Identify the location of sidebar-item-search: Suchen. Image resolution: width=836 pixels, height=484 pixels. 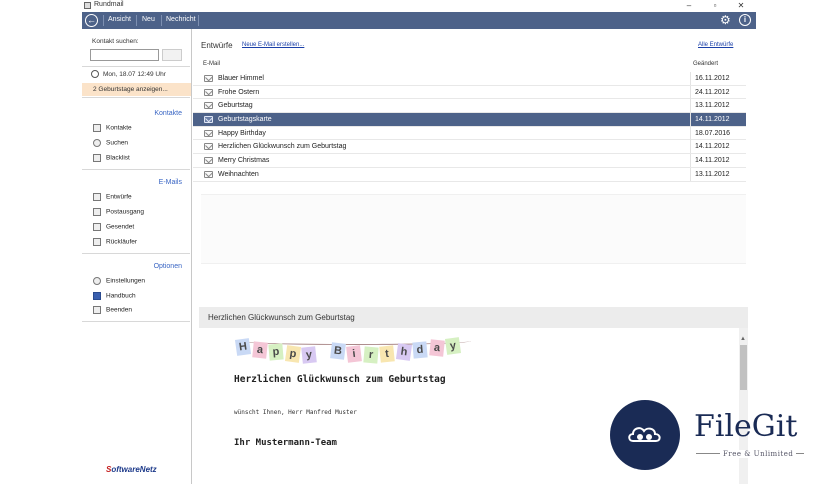
(110, 144).